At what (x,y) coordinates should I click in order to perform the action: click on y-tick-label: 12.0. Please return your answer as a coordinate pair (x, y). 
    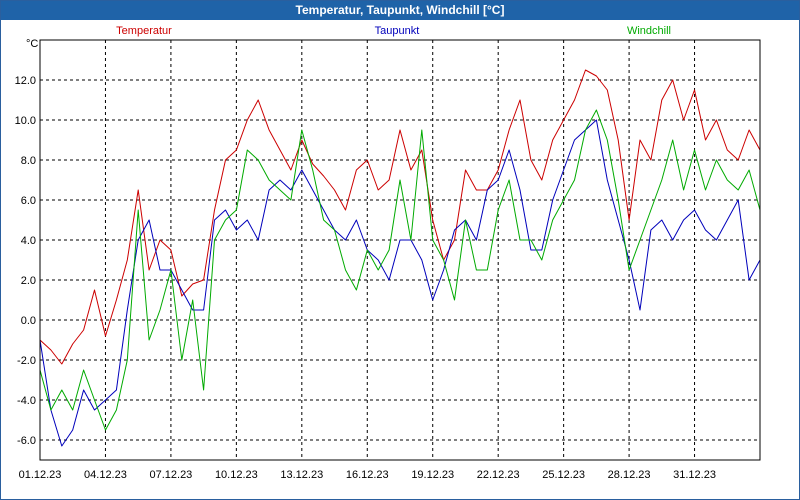
    Looking at the image, I should click on (25, 81).